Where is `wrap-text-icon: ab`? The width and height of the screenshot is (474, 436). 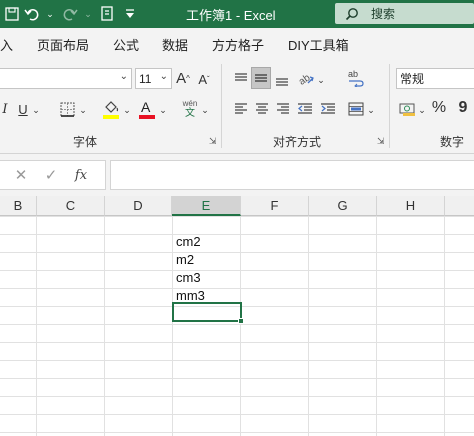
wrap-text-icon: ab is located at coordinates (356, 78).